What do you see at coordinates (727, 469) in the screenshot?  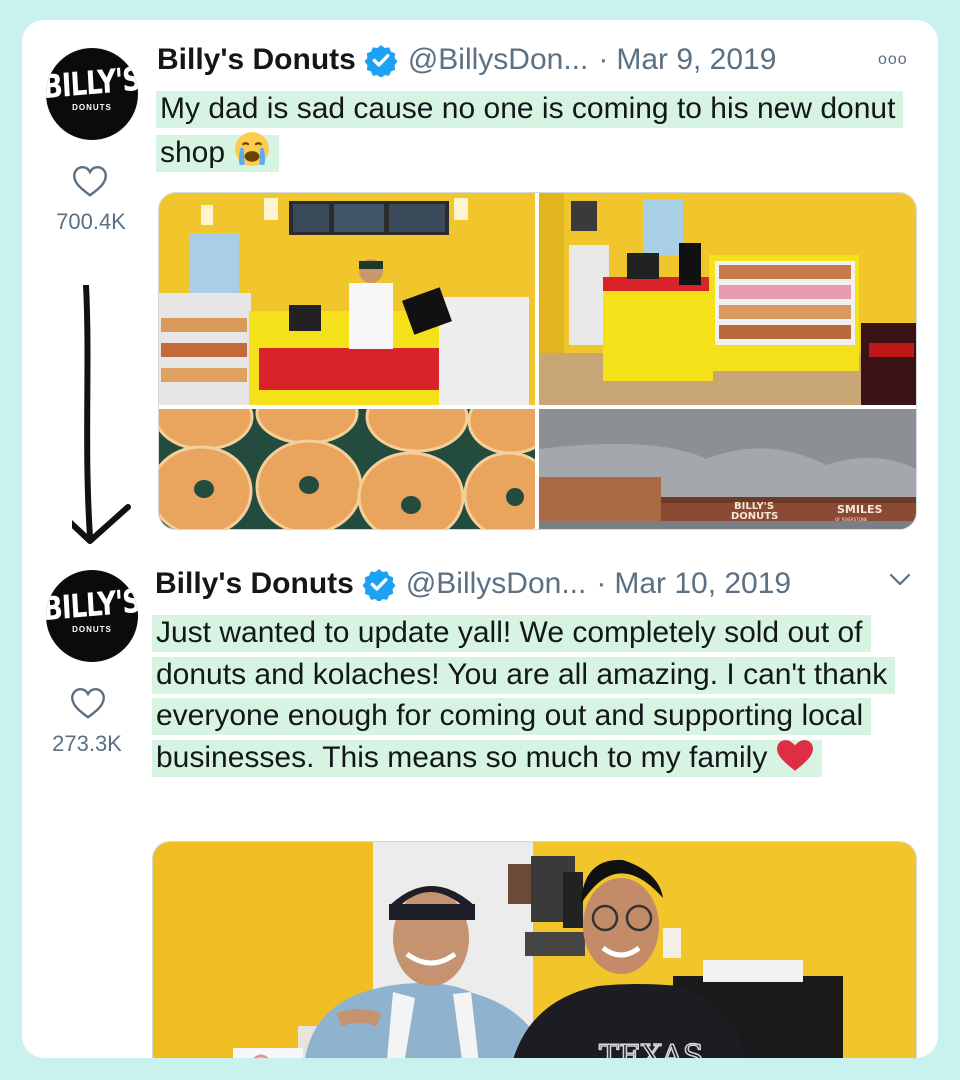 I see `media-photo-storefront: BILLY'S DONUTS SMILES OF RIVERSTONE` at bounding box center [727, 469].